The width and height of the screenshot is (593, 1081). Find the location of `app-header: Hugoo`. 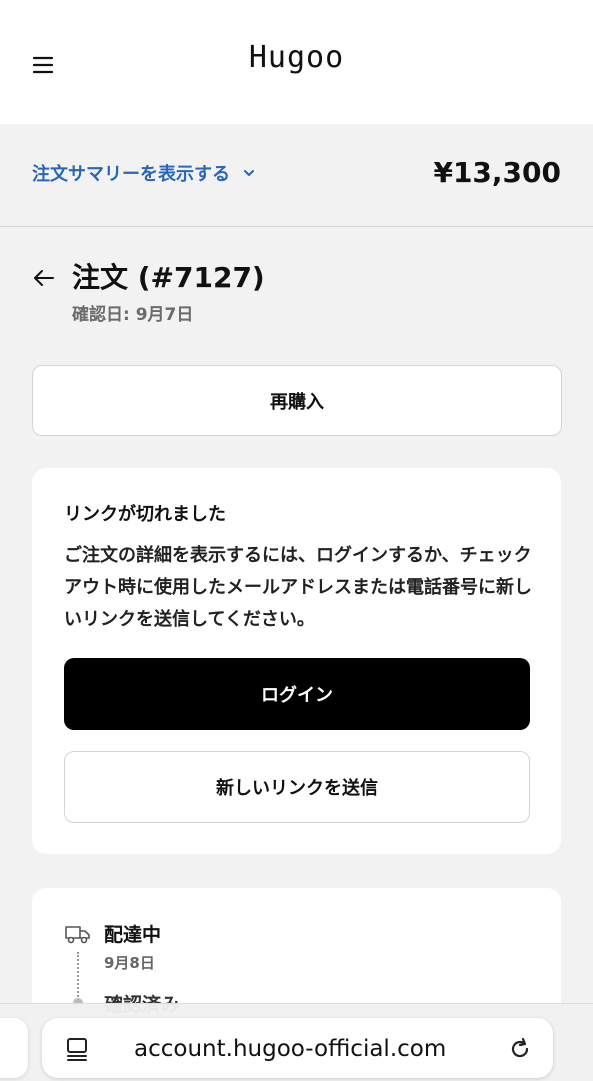

app-header: Hugoo is located at coordinates (296, 62).